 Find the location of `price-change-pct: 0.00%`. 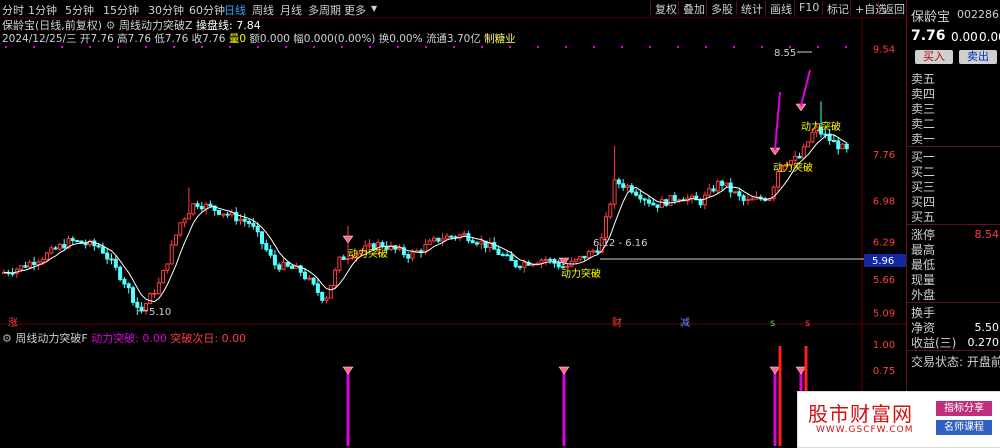

price-change-pct: 0.00% is located at coordinates (989, 37).